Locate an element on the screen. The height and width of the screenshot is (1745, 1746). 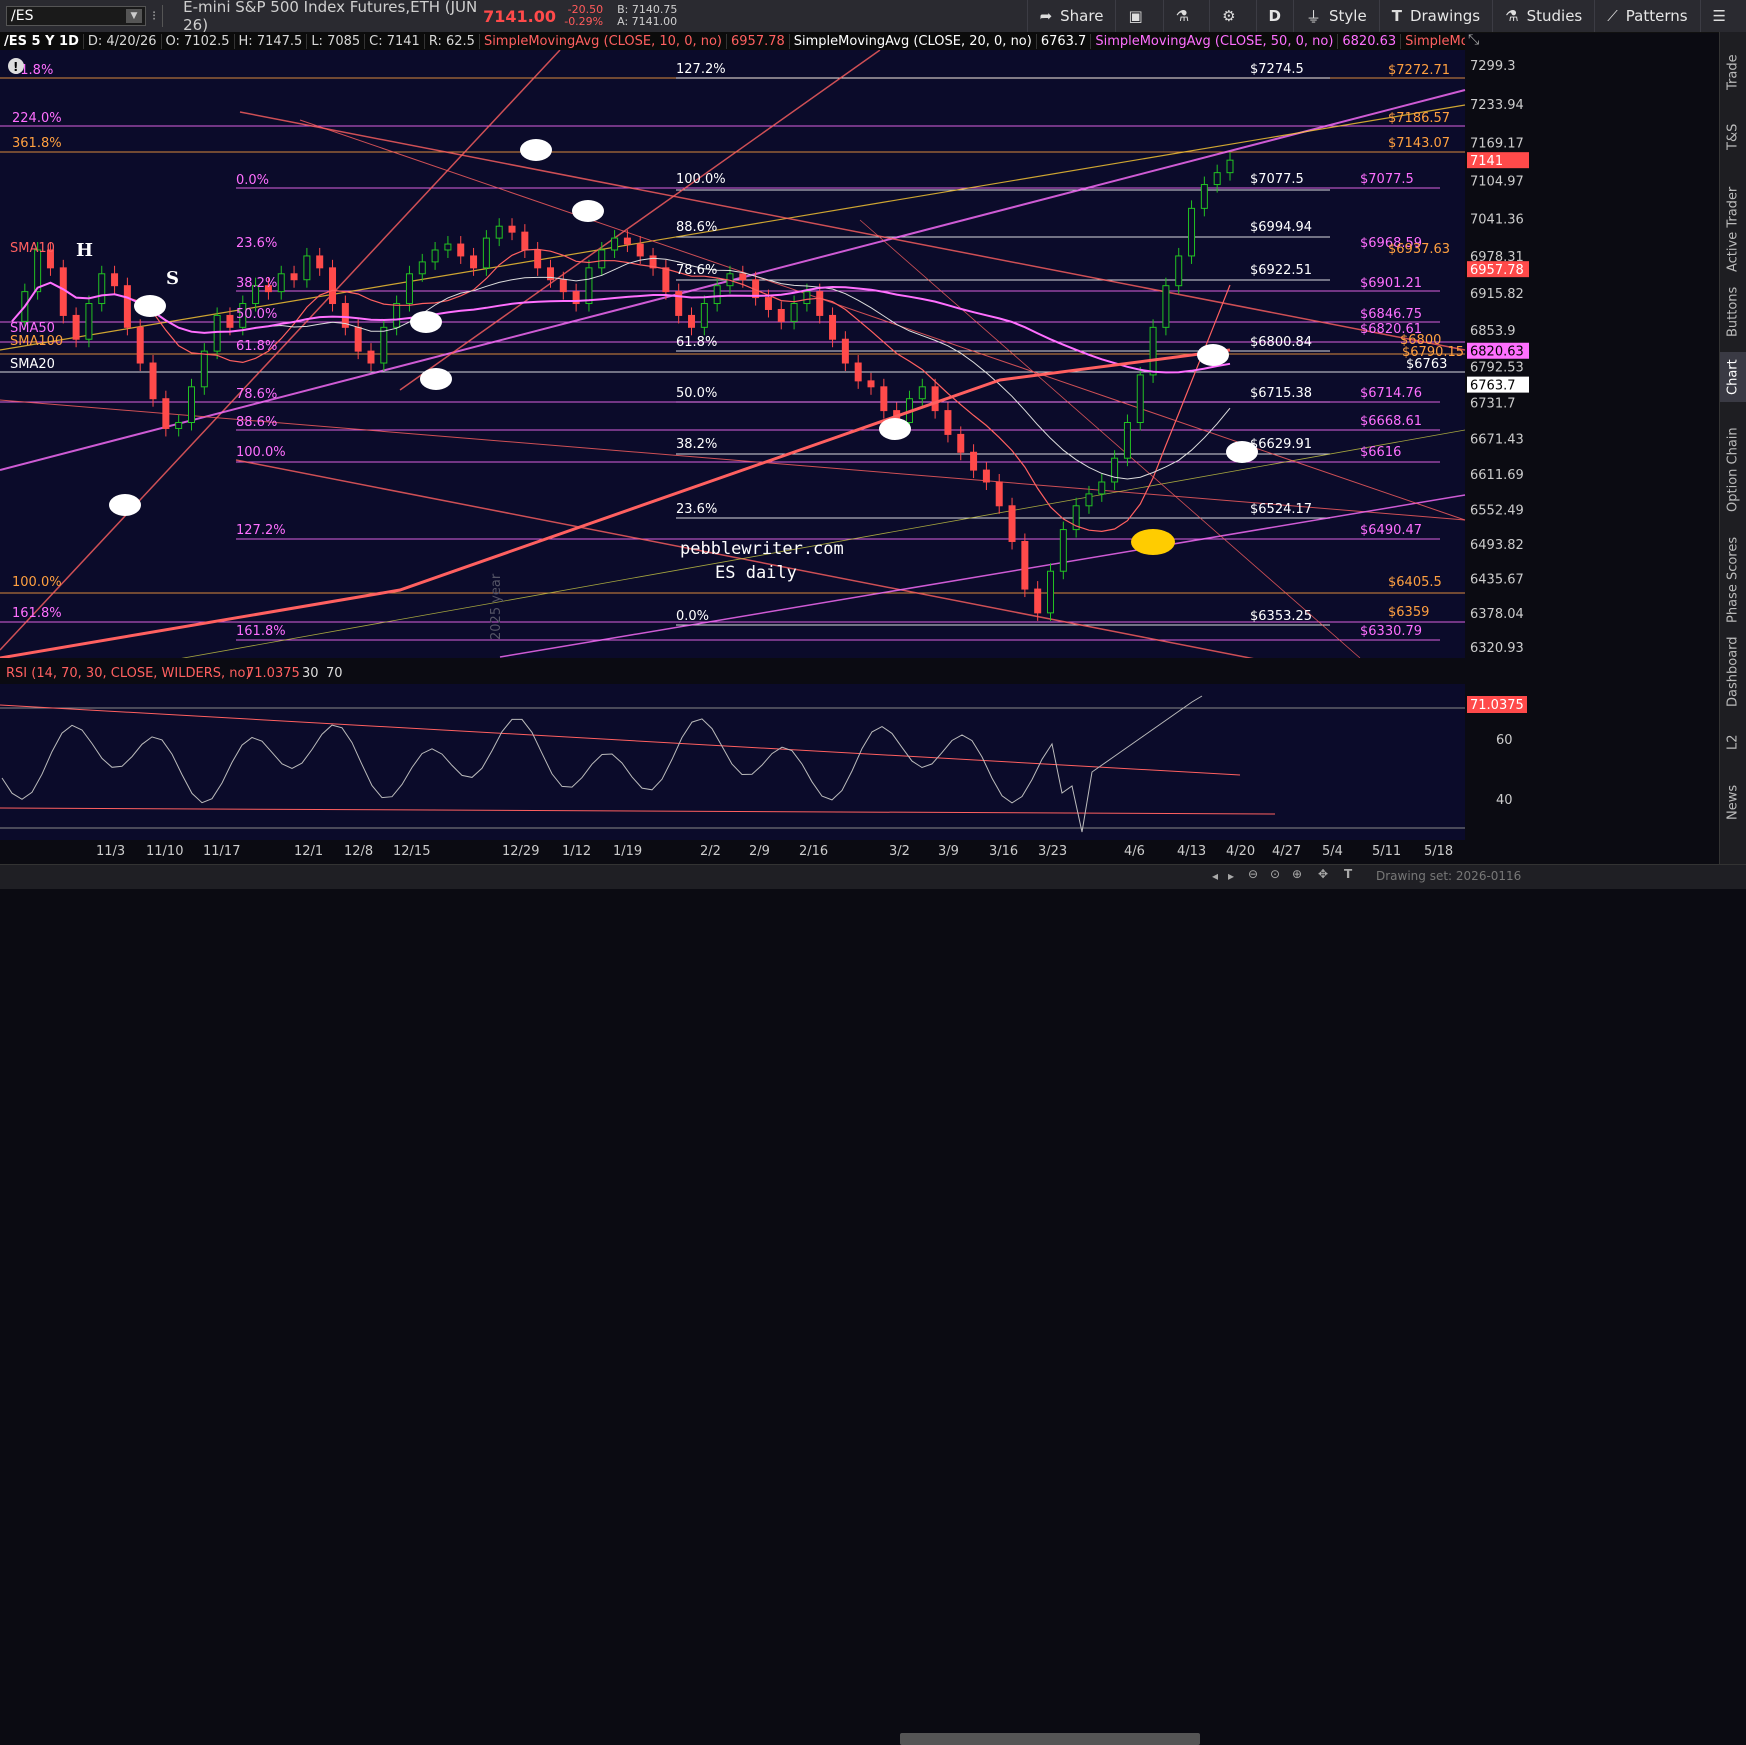
drawings-button: T Drawings is located at coordinates (1435, 16).